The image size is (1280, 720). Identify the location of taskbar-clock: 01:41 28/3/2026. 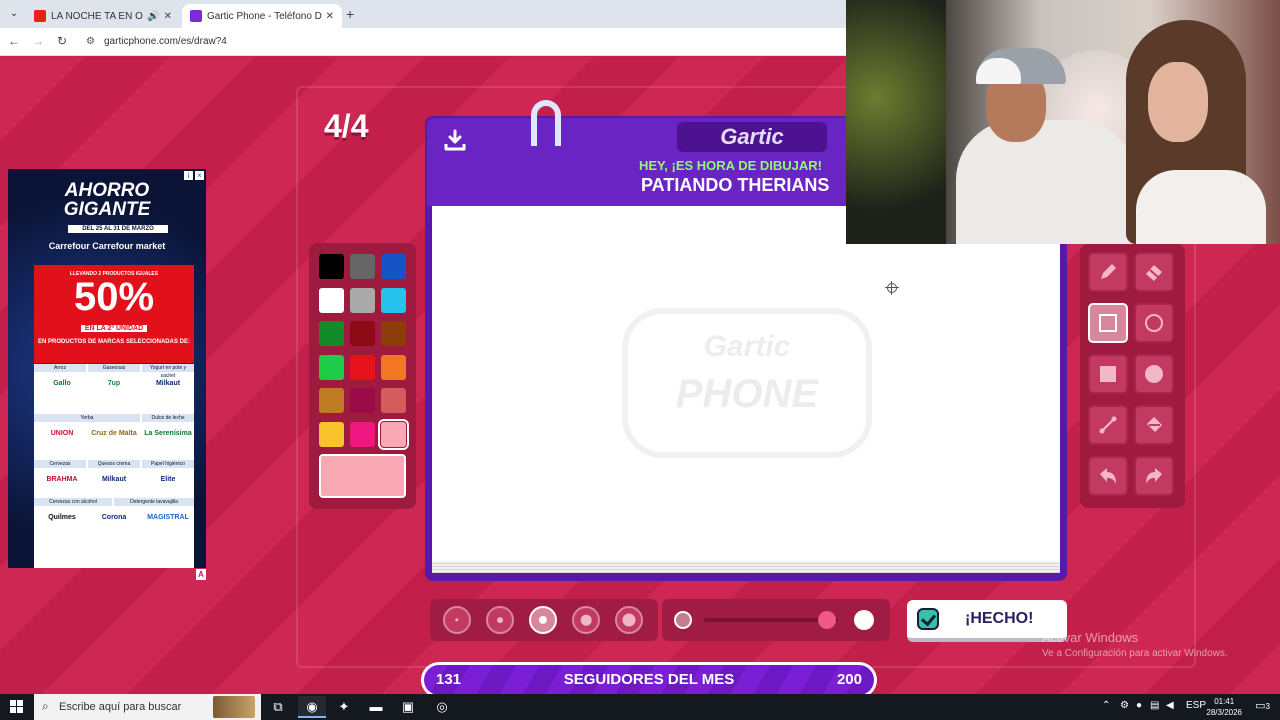
(1224, 707).